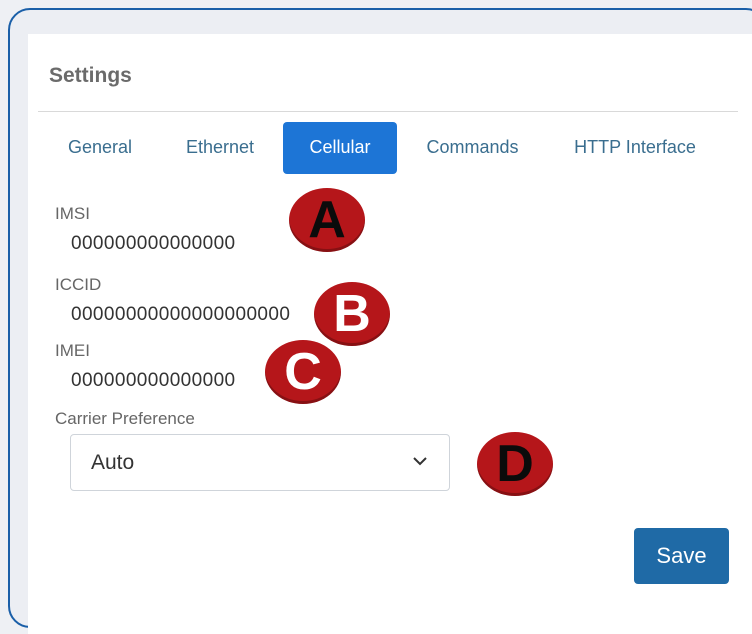 Image resolution: width=752 pixels, height=634 pixels. I want to click on imsi-label: IMSI, so click(72, 213).